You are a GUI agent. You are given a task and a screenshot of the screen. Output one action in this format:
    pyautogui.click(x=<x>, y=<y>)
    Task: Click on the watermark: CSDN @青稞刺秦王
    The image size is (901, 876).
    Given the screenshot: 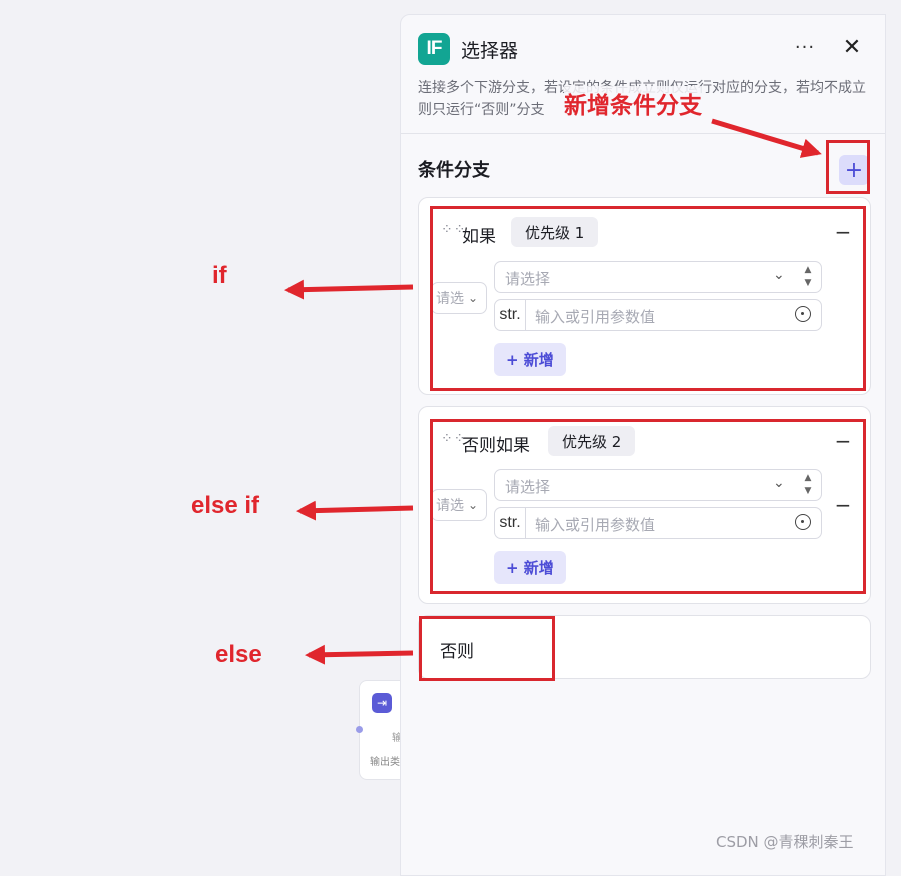 What is the action you would take?
    pyautogui.click(x=785, y=842)
    